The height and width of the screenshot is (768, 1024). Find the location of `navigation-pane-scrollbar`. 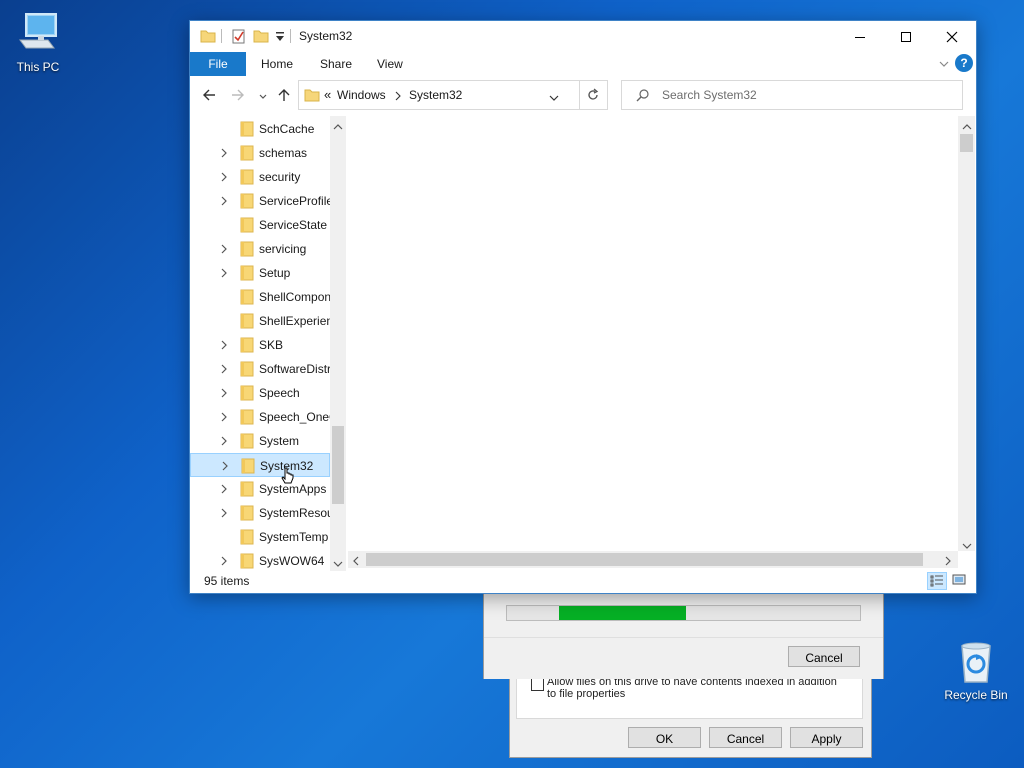

navigation-pane-scrollbar is located at coordinates (338, 343).